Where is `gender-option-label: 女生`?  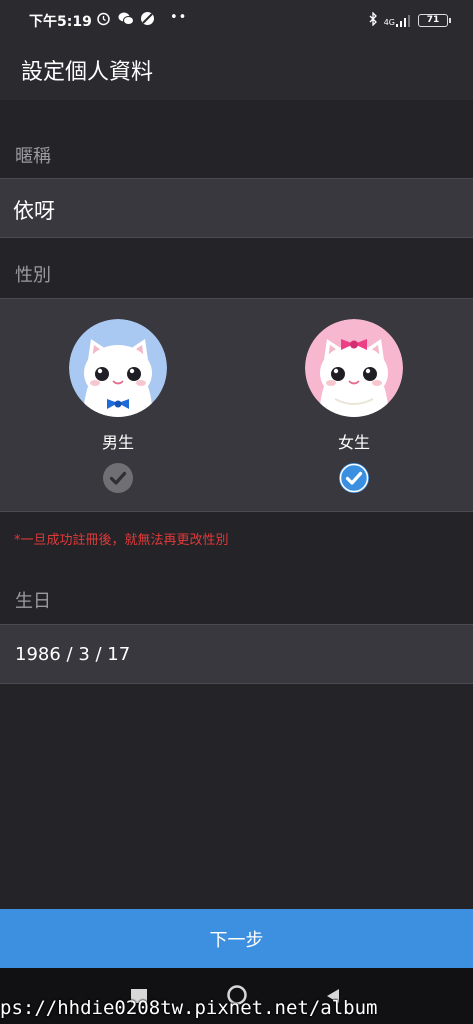 gender-option-label: 女生 is located at coordinates (353, 442).